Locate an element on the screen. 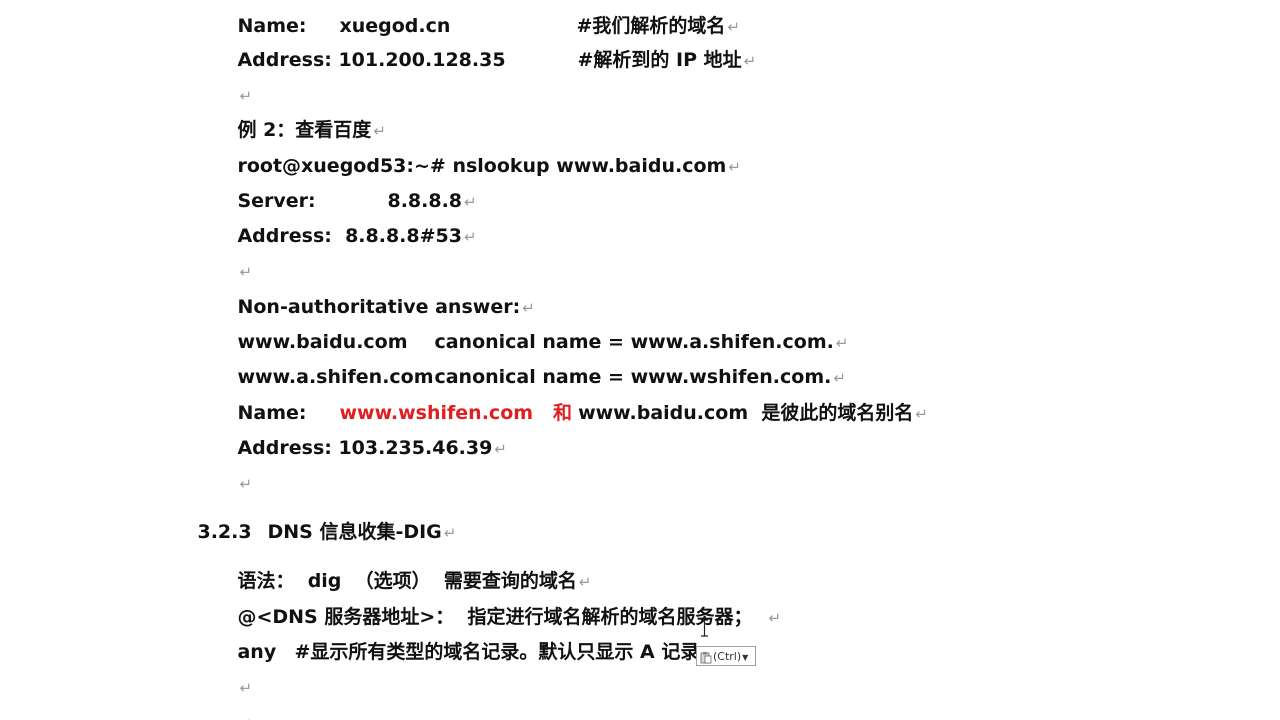 The width and height of the screenshot is (1280, 720). name-line-top: Name: xuegod.cn #我们解析的域名 ↵ is located at coordinates (475, 18).